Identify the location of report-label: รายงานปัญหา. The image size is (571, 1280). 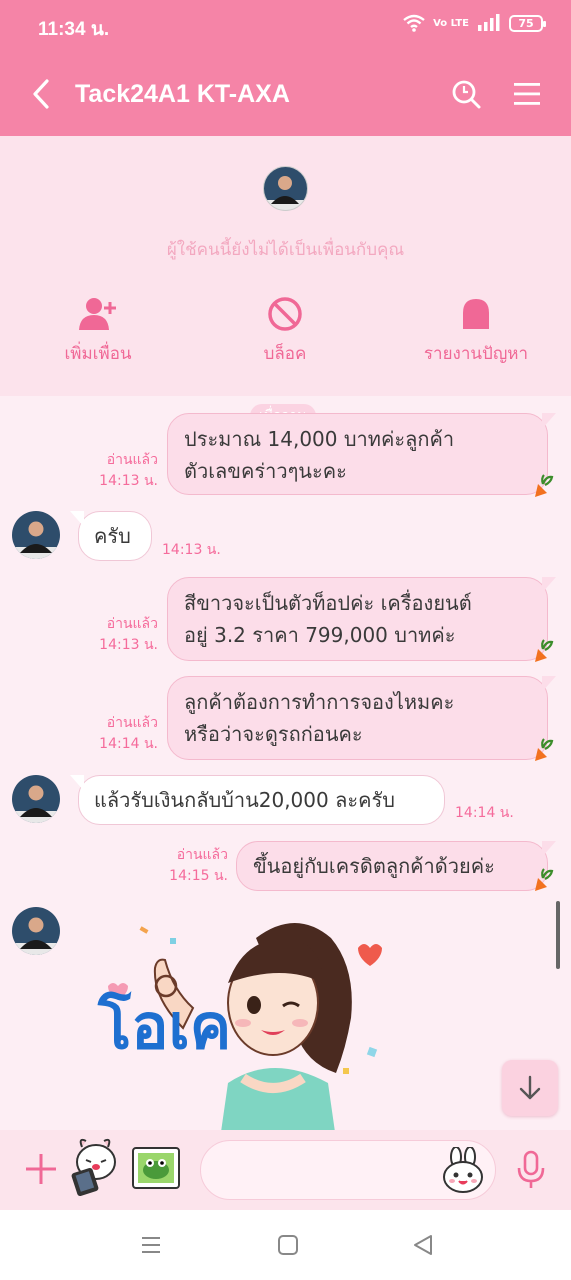
(476, 354).